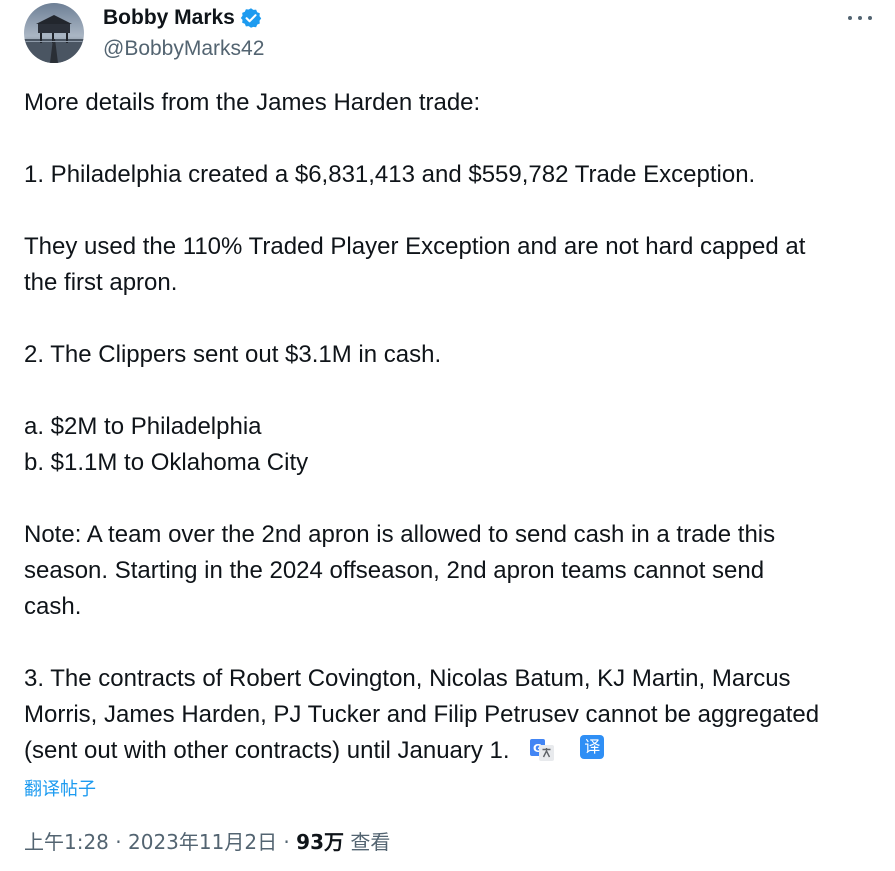 This screenshot has width=895, height=871. I want to click on author-handle: @BobbyMarks42, so click(183, 49).